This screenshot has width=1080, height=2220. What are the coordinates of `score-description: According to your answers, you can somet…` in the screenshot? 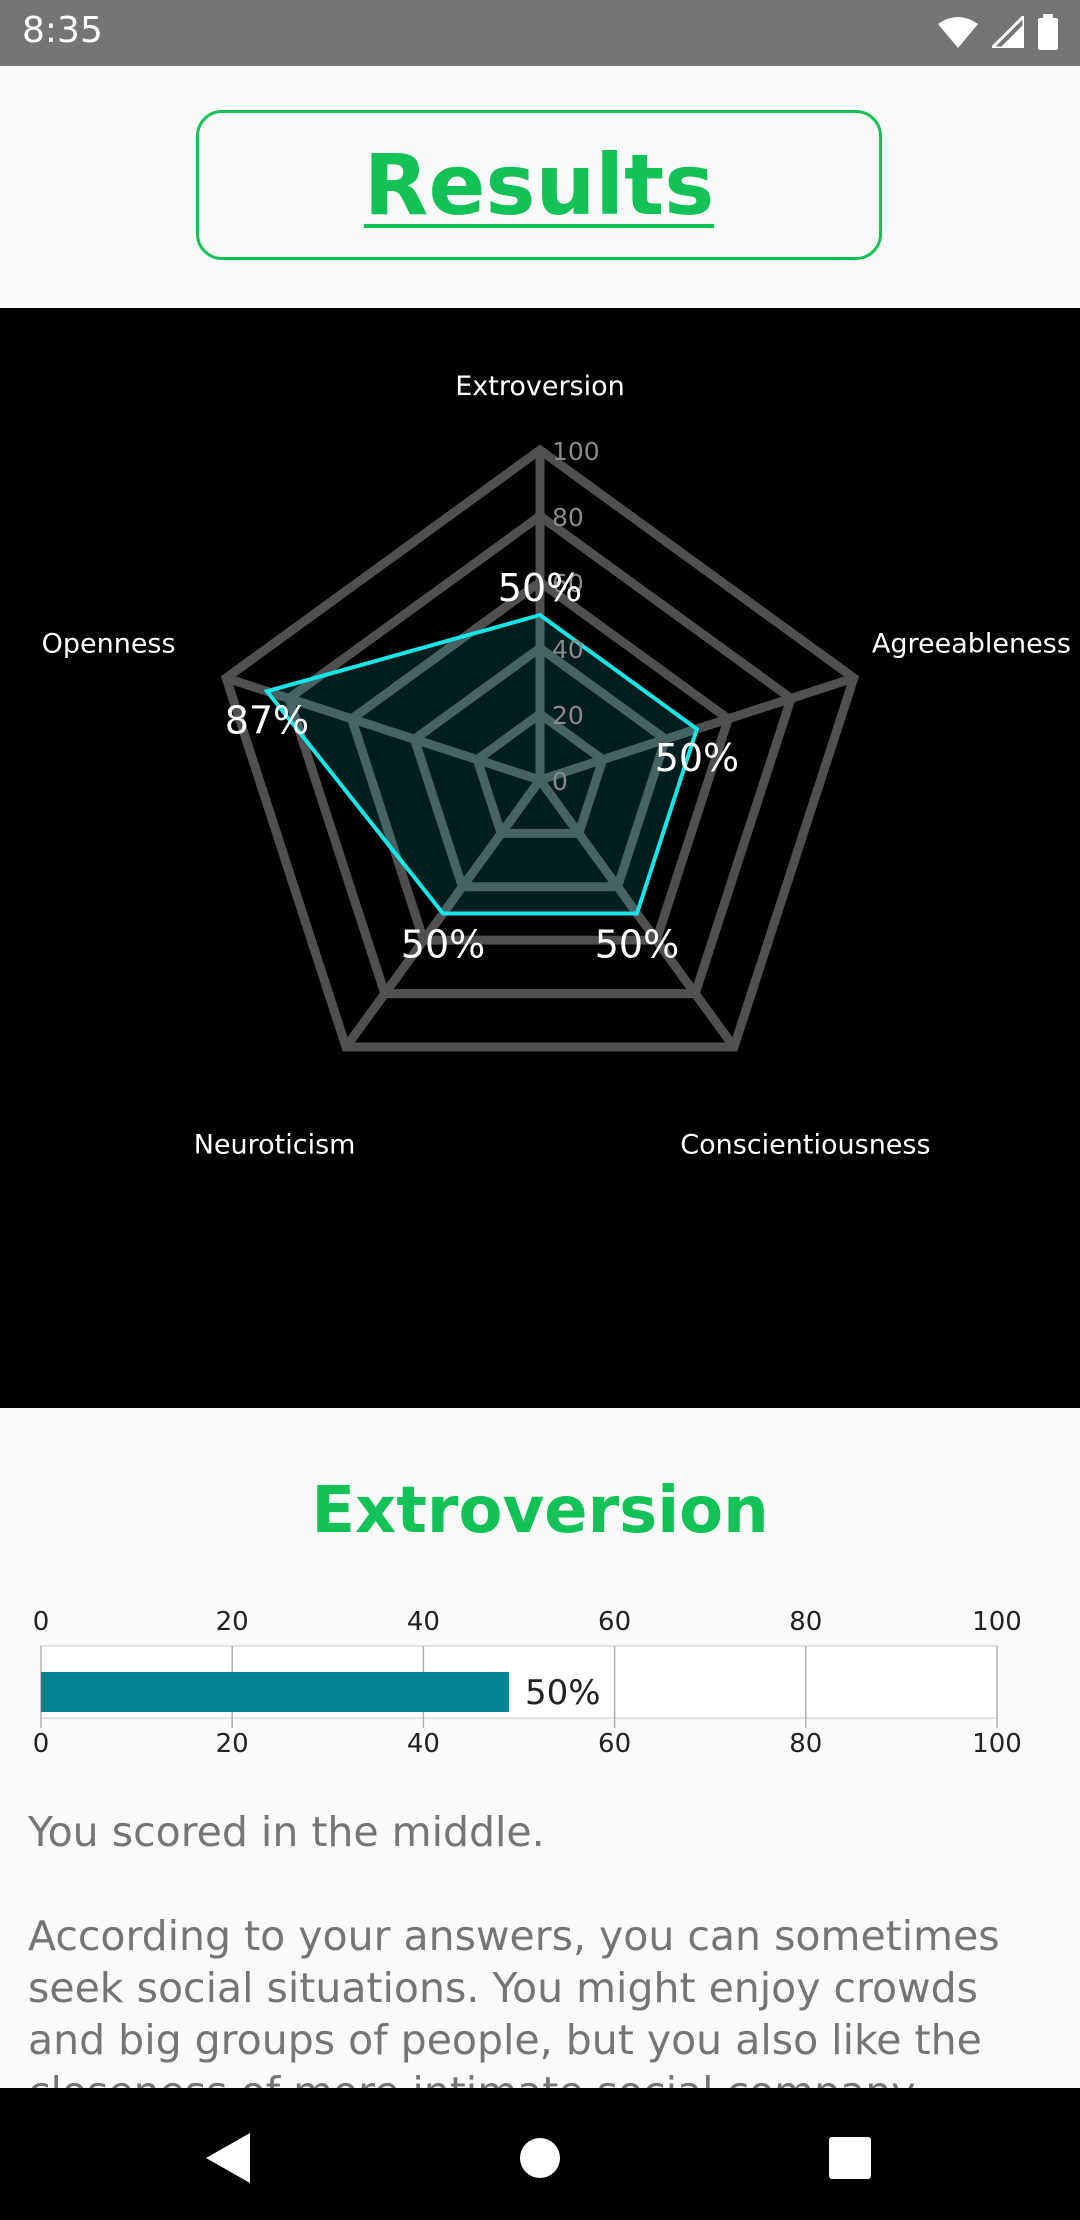 It's located at (514, 2000).